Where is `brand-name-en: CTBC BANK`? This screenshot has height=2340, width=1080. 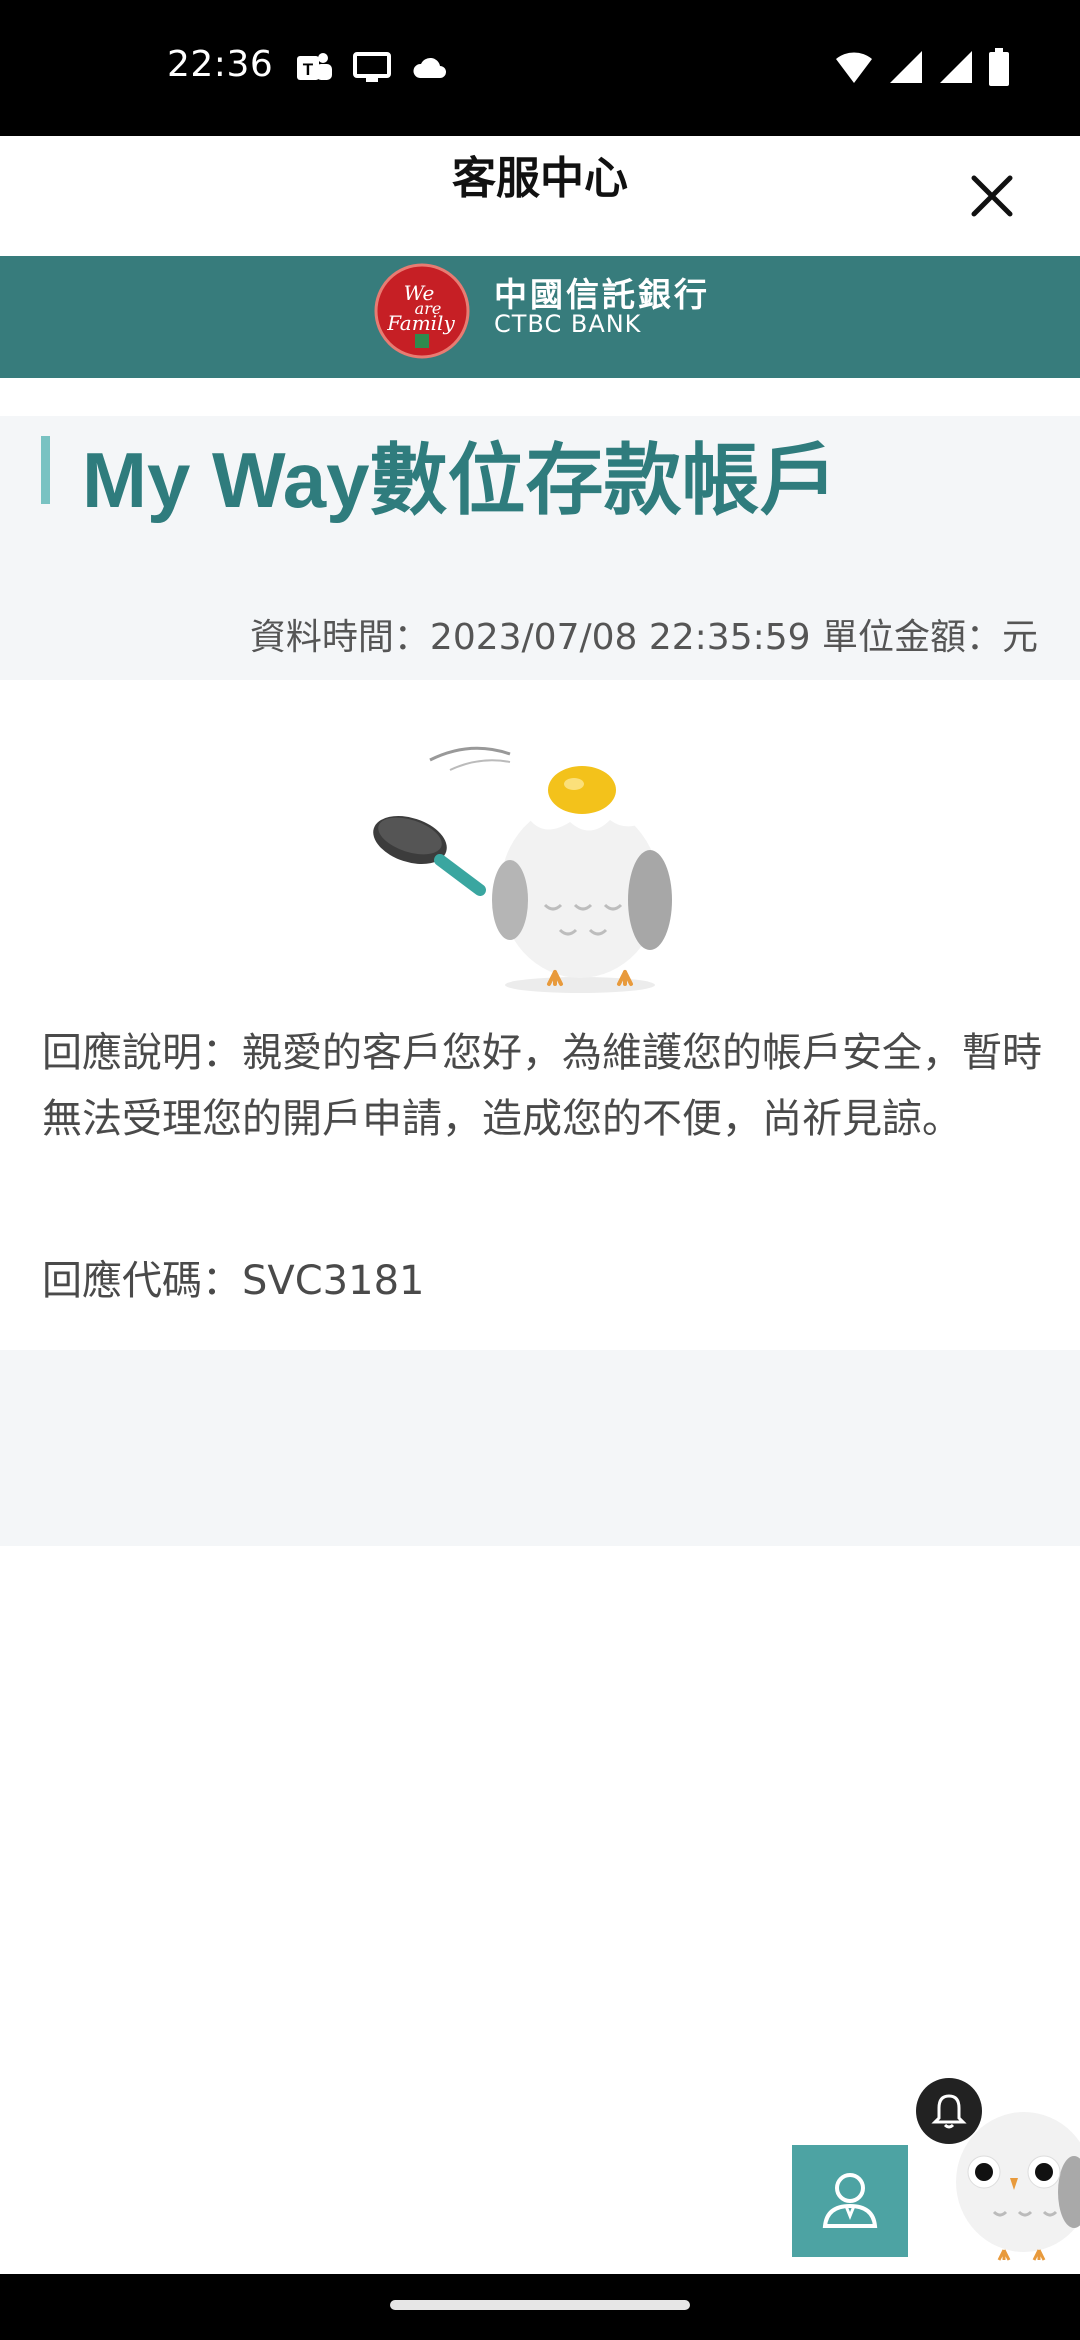
brand-name-en: CTBC BANK is located at coordinates (568, 324).